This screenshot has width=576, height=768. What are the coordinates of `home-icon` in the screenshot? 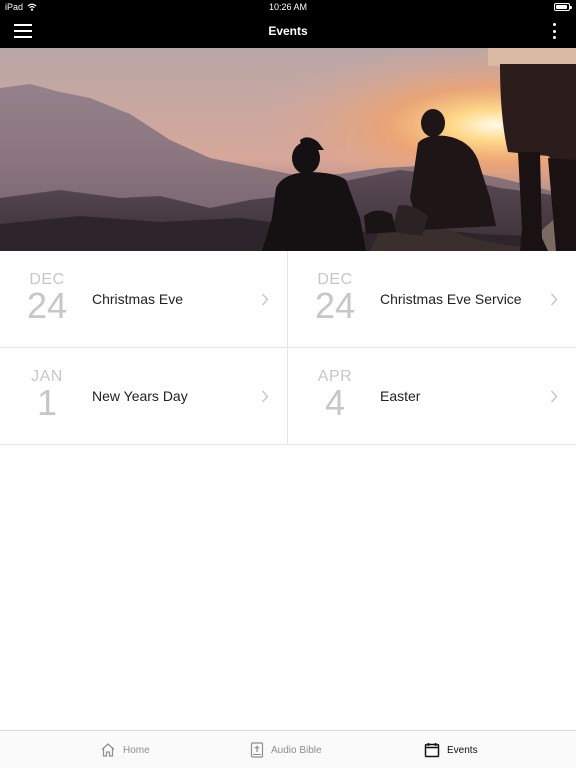 It's located at (108, 750).